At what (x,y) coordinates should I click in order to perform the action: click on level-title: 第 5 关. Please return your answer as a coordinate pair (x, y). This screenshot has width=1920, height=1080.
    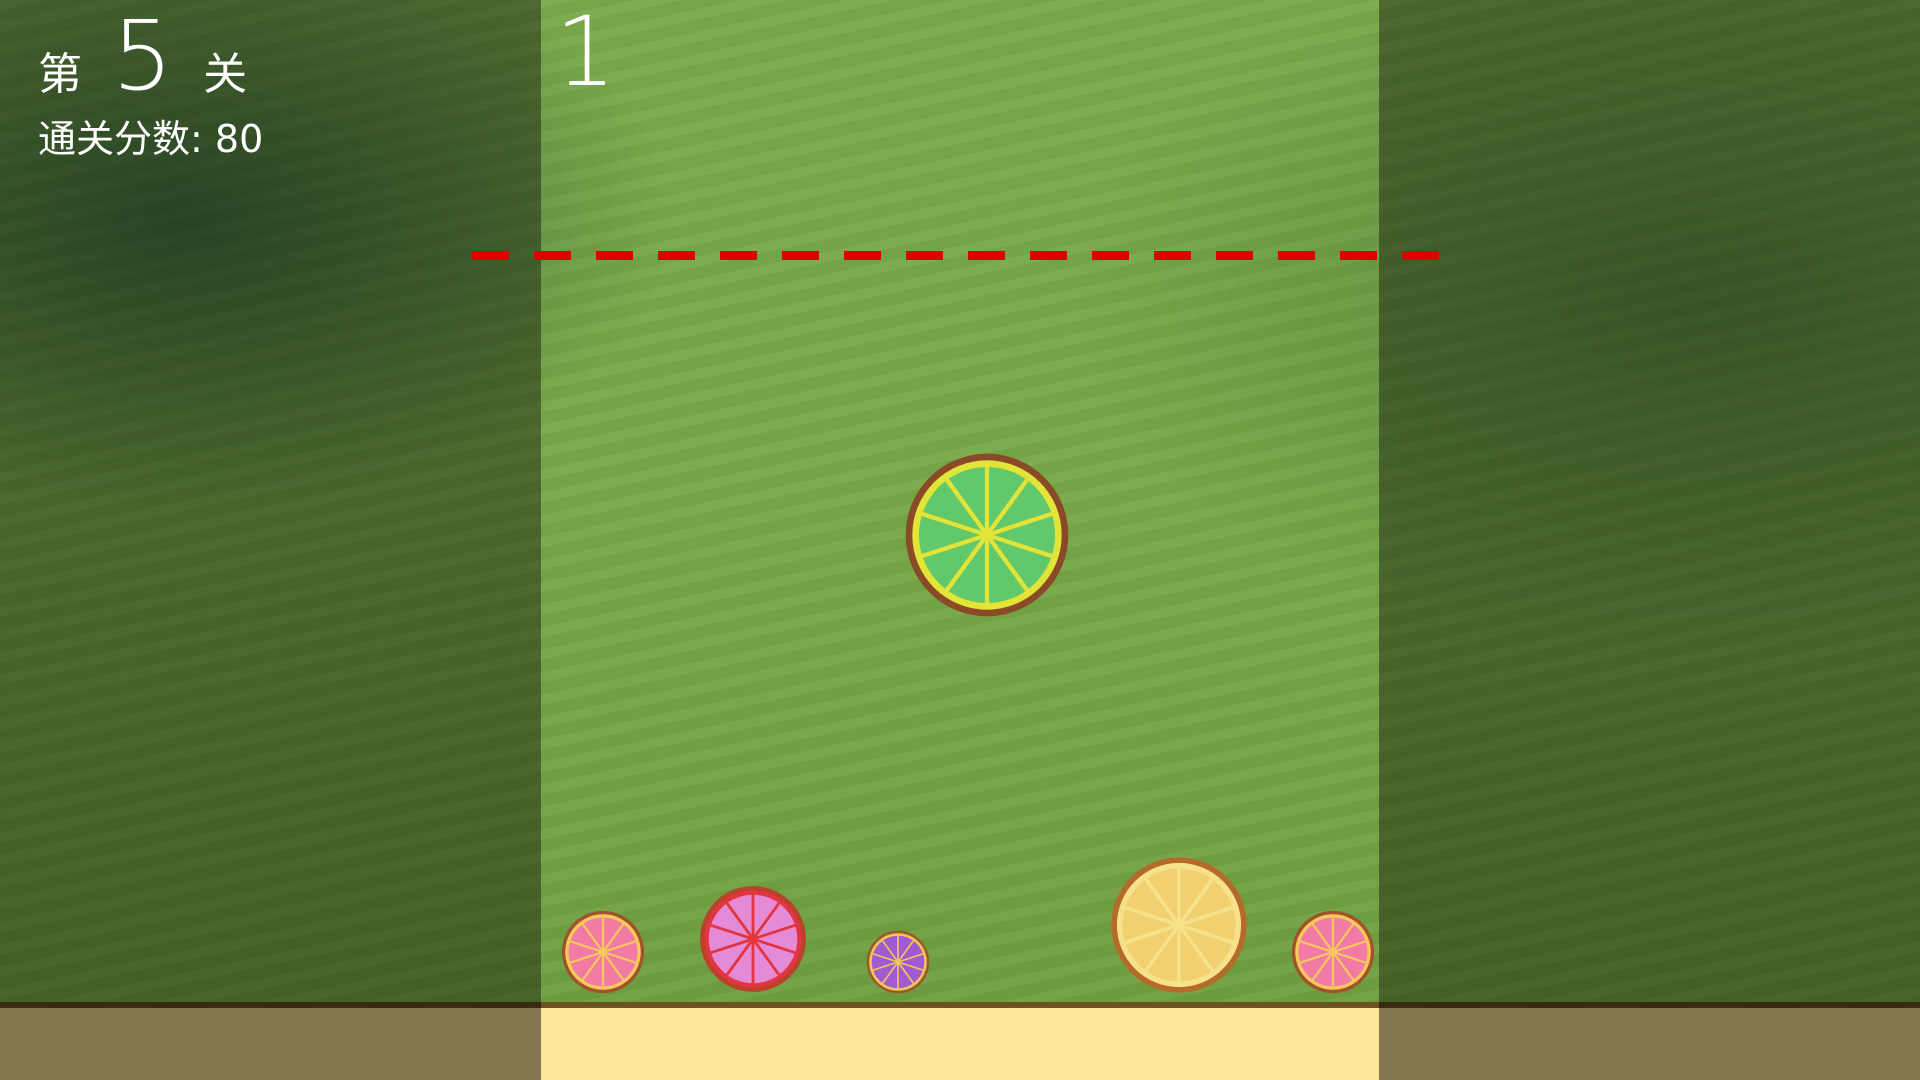
    Looking at the image, I should click on (142, 56).